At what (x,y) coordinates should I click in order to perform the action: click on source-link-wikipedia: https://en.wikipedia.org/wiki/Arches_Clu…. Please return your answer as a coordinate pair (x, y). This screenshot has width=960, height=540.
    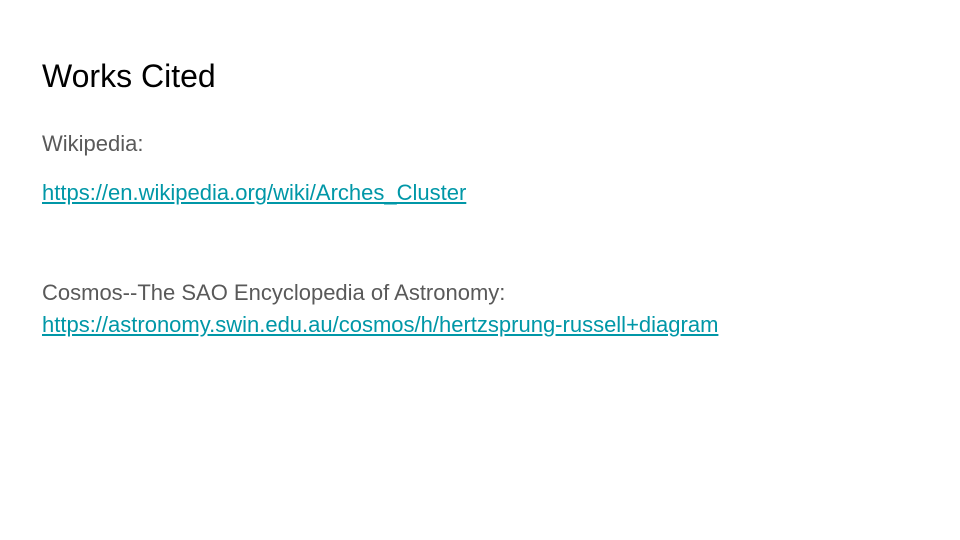
    Looking at the image, I should click on (254, 193).